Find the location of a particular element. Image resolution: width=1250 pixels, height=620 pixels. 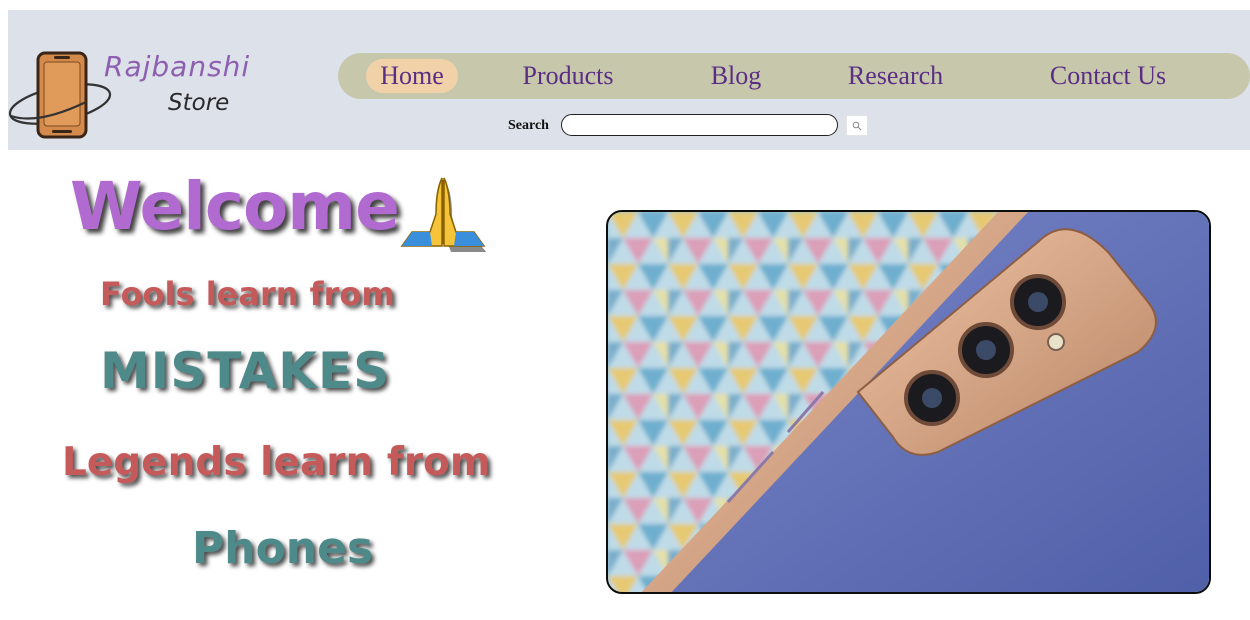

nav-research: Research is located at coordinates (895, 76).